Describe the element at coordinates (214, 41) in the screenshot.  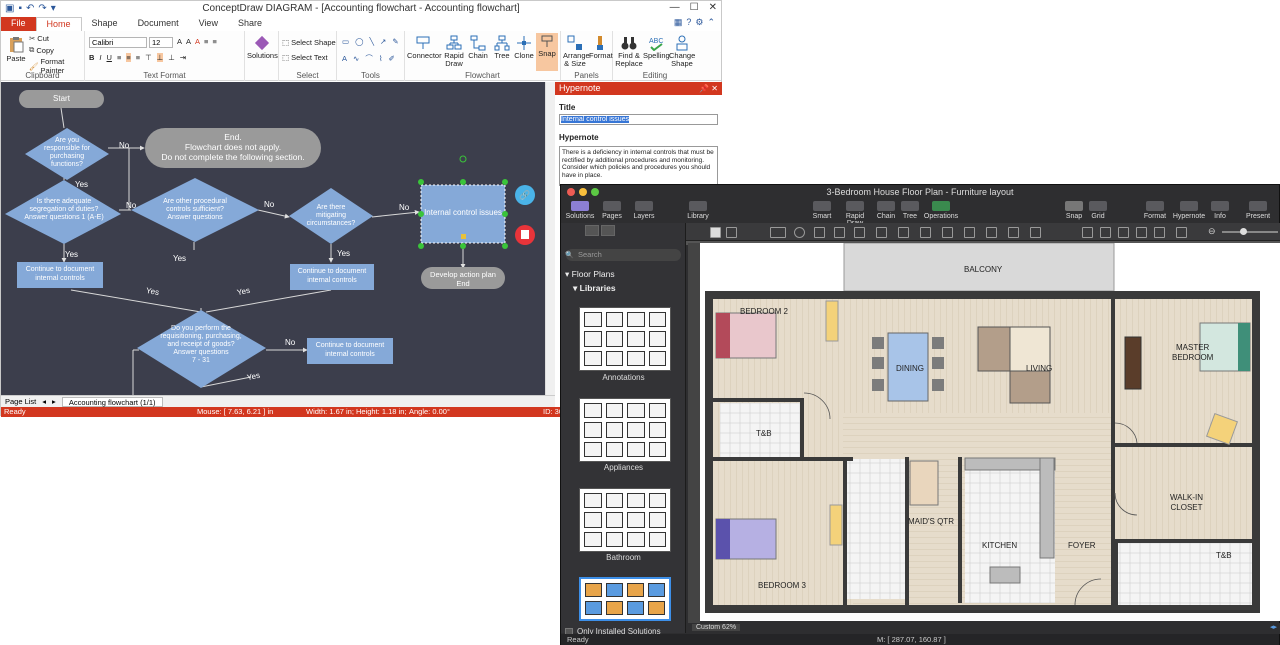
I see `numbering-icon: ≡` at that location.